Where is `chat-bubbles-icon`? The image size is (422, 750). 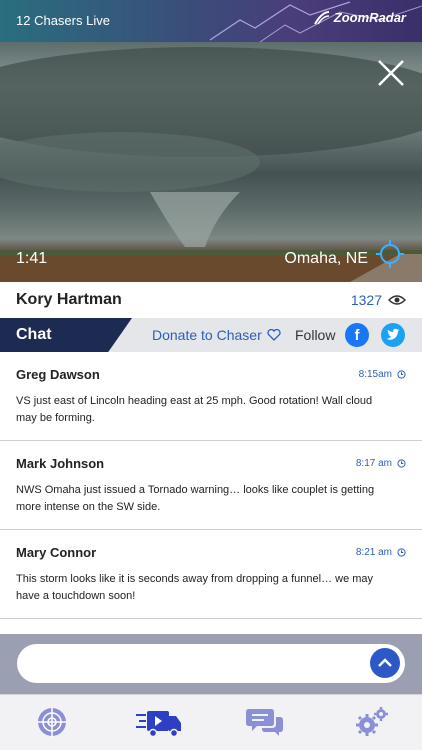 chat-bubbles-icon is located at coordinates (265, 722).